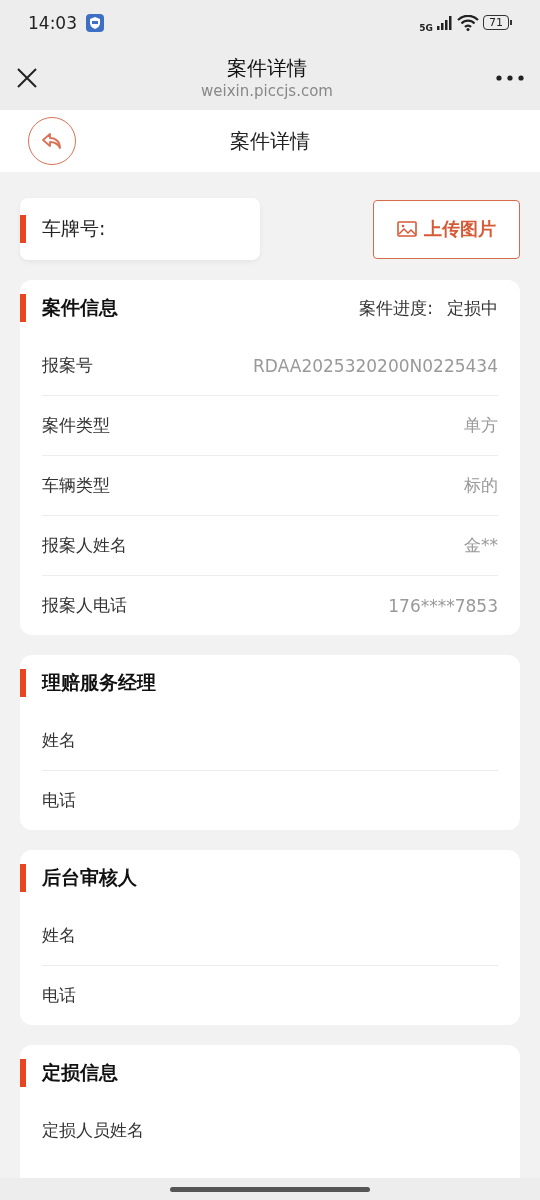 This screenshot has width=540, height=1200. What do you see at coordinates (52, 22) in the screenshot?
I see `clock-time: 14:03` at bounding box center [52, 22].